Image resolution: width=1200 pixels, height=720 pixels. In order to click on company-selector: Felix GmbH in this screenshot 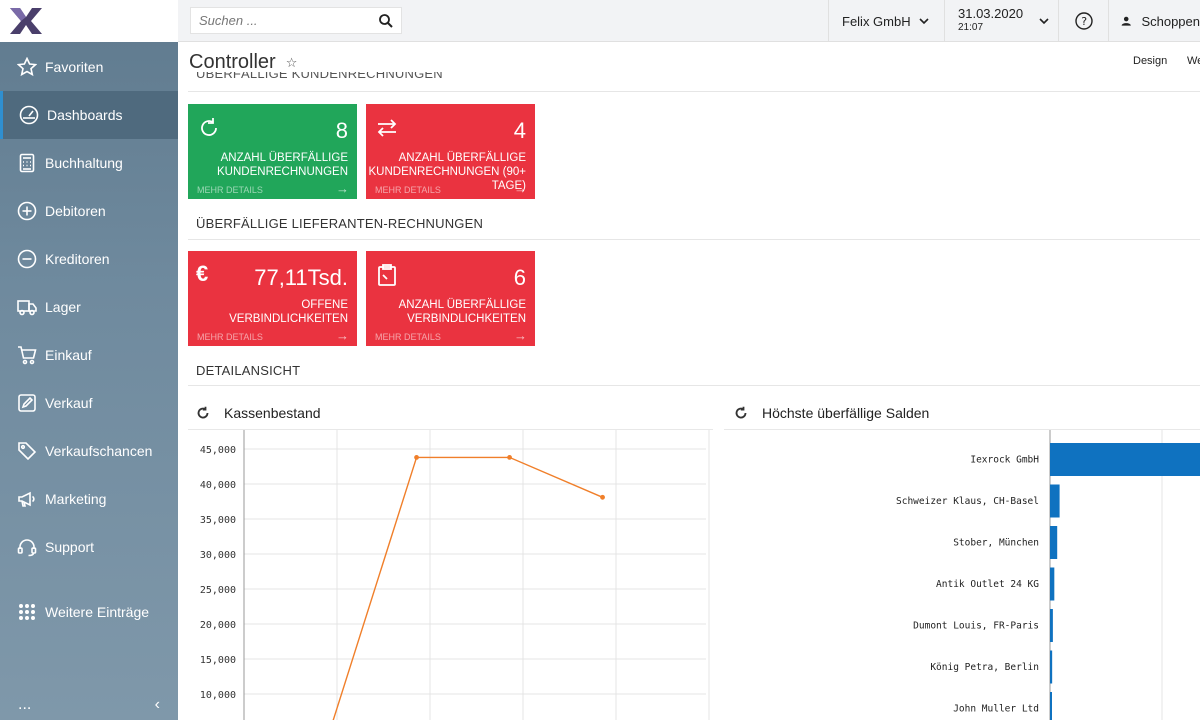, I will do `click(886, 21)`.